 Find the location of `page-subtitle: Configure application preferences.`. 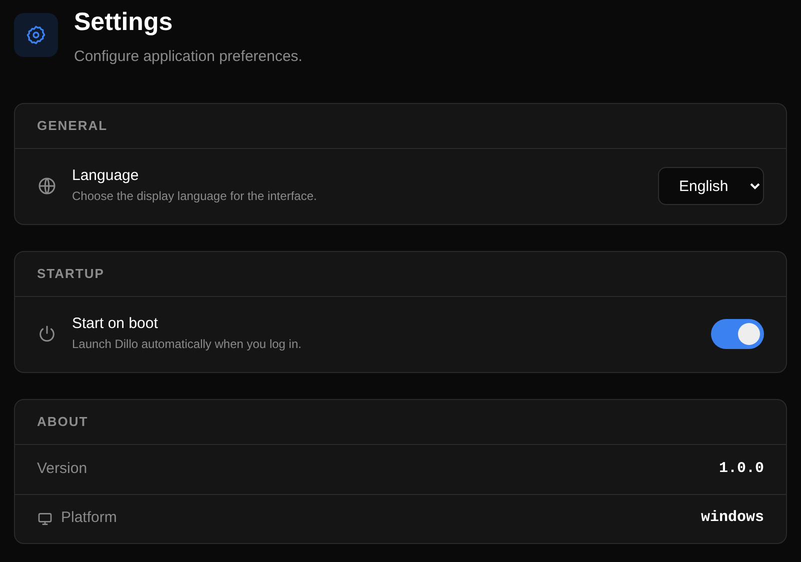

page-subtitle: Configure application preferences. is located at coordinates (188, 57).